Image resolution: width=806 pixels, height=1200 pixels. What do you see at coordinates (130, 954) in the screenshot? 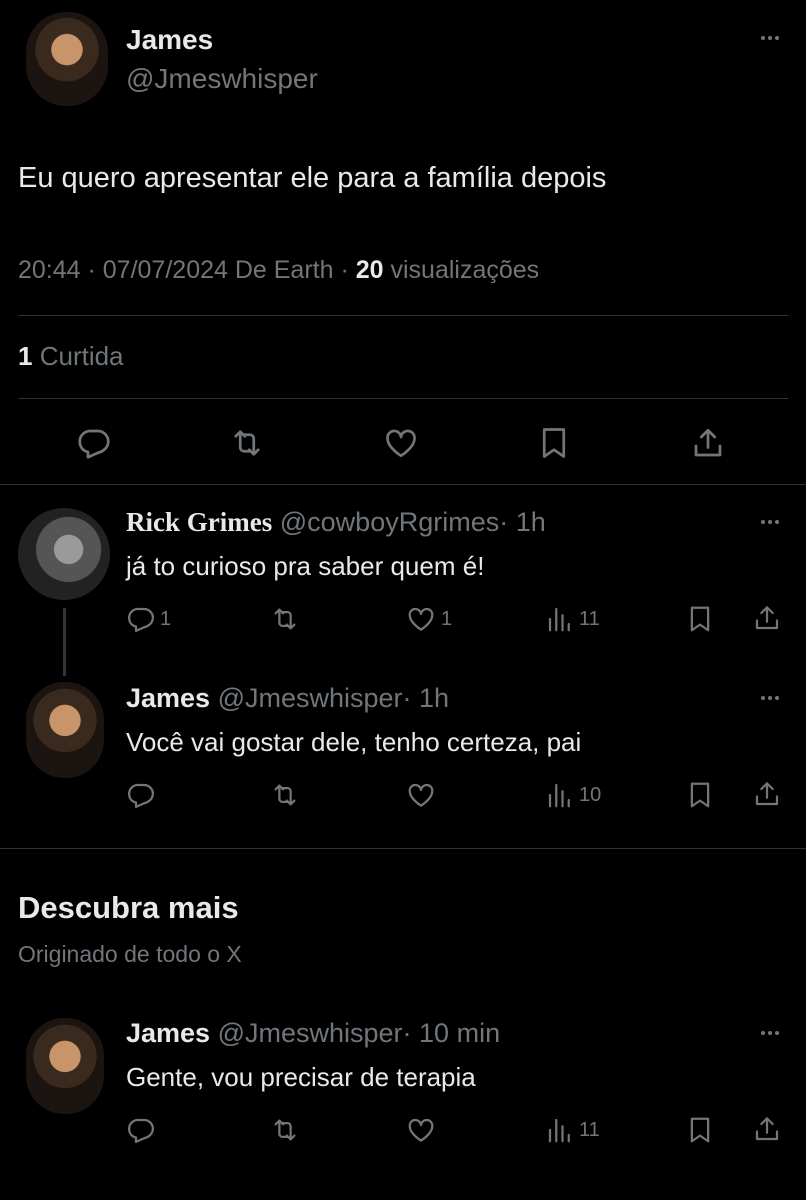
I see `section-subtitle: Originado de todo o X` at bounding box center [130, 954].